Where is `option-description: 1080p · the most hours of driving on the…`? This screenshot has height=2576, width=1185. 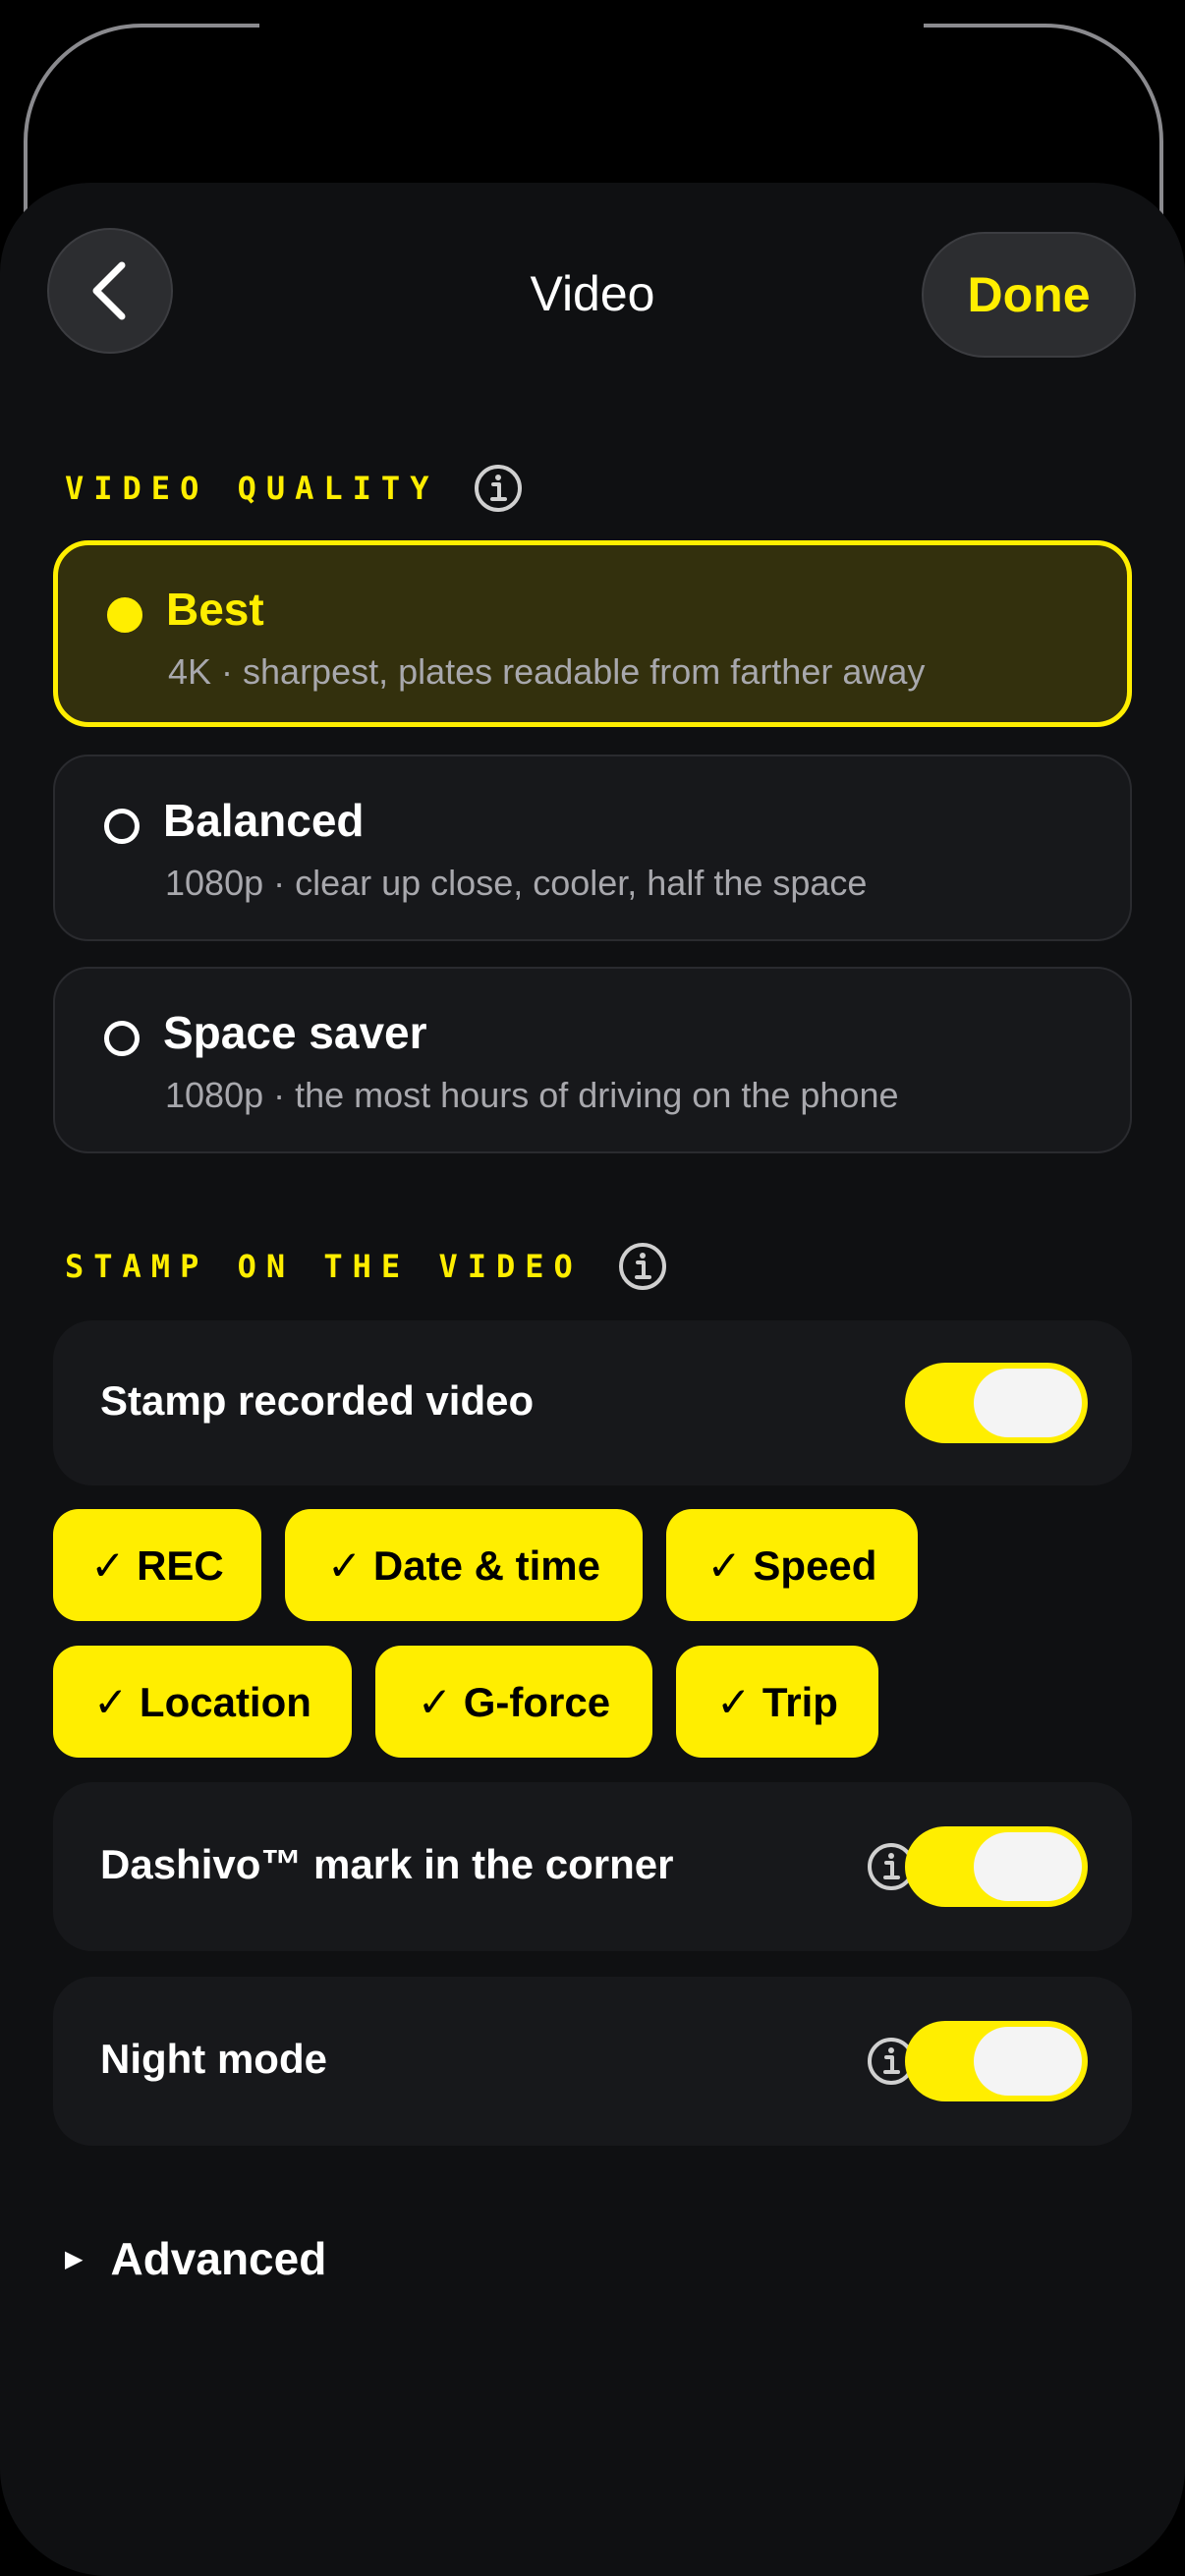 option-description: 1080p · the most hours of driving on the… is located at coordinates (532, 1095).